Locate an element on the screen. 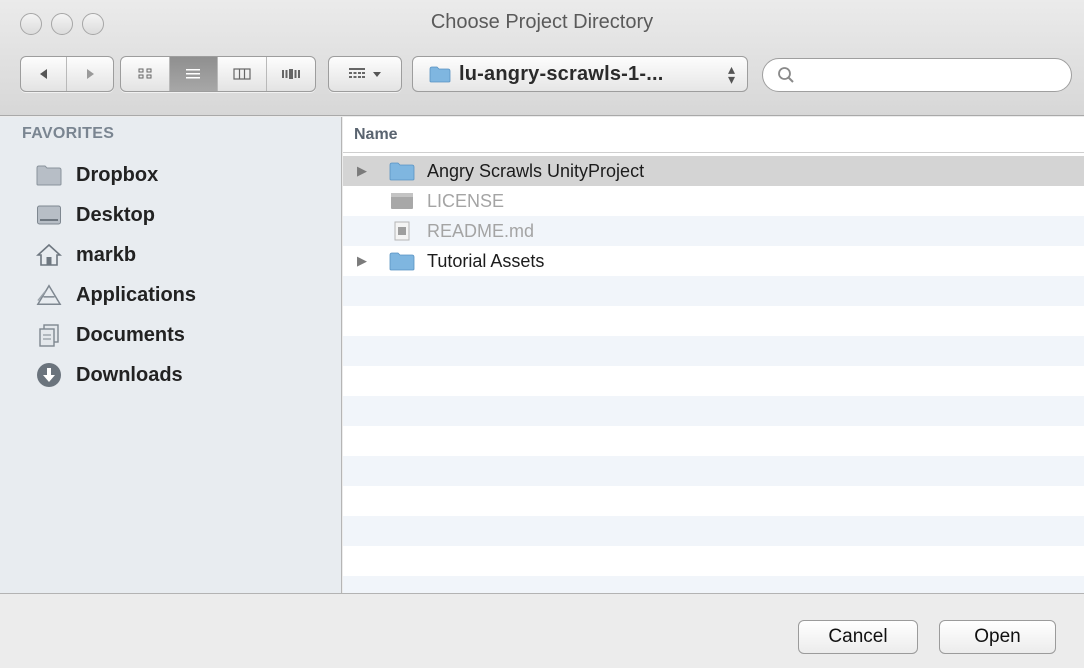 Image resolution: width=1084 pixels, height=668 pixels. file-row-angry-scrawls-unityproject: ▶ Angry Scrawls UnityProject is located at coordinates (713, 171).